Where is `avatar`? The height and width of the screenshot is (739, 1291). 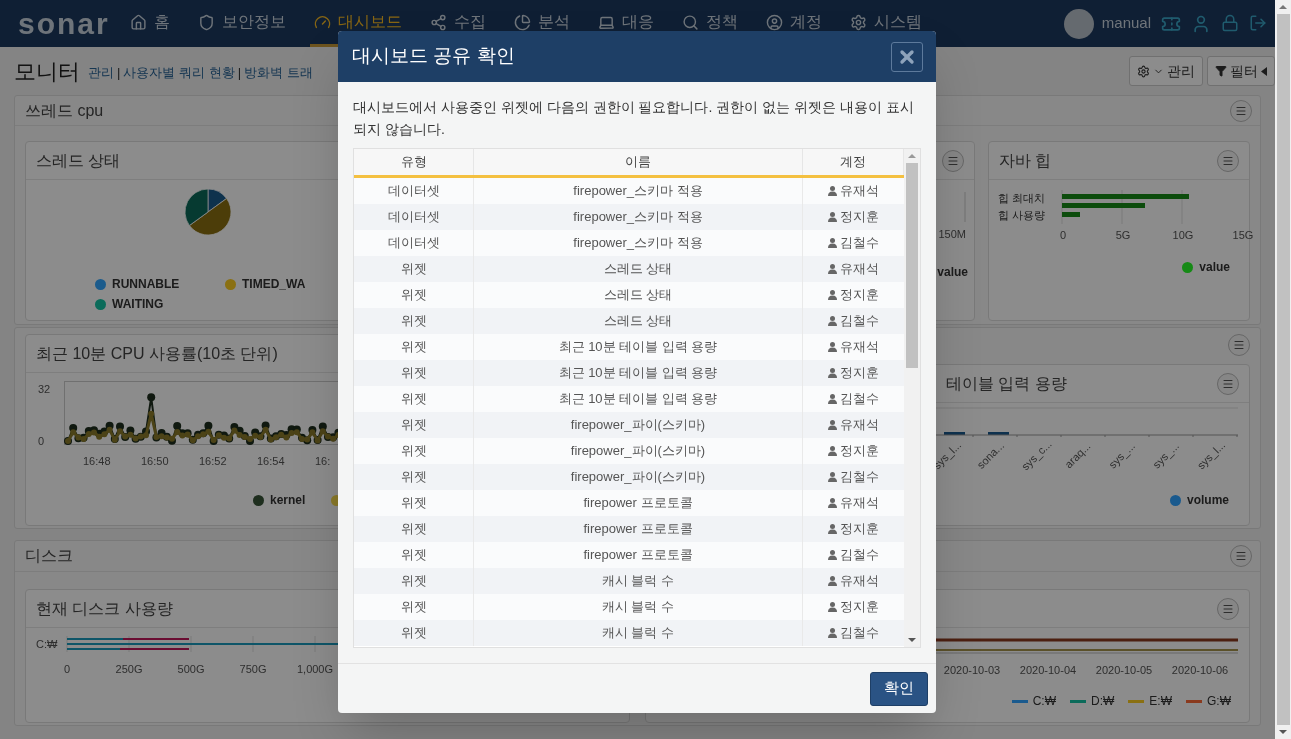 avatar is located at coordinates (1078, 23).